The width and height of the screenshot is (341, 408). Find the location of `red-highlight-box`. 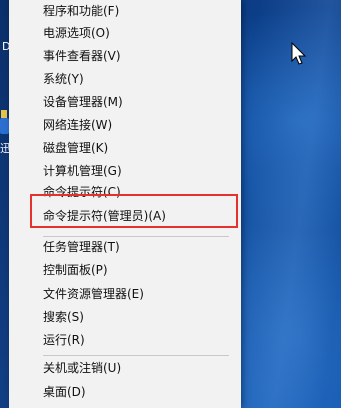

red-highlight-box is located at coordinates (134, 211).